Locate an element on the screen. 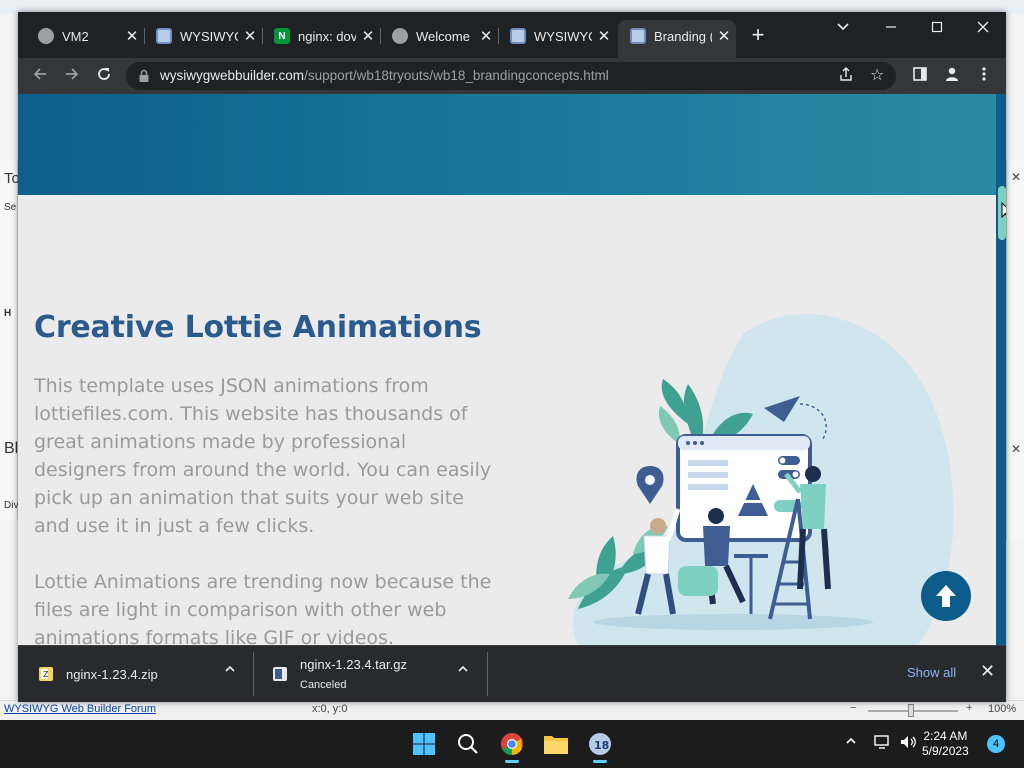 The height and width of the screenshot is (768, 1024). mouse-cursor-icon is located at coordinates (1003, 210).